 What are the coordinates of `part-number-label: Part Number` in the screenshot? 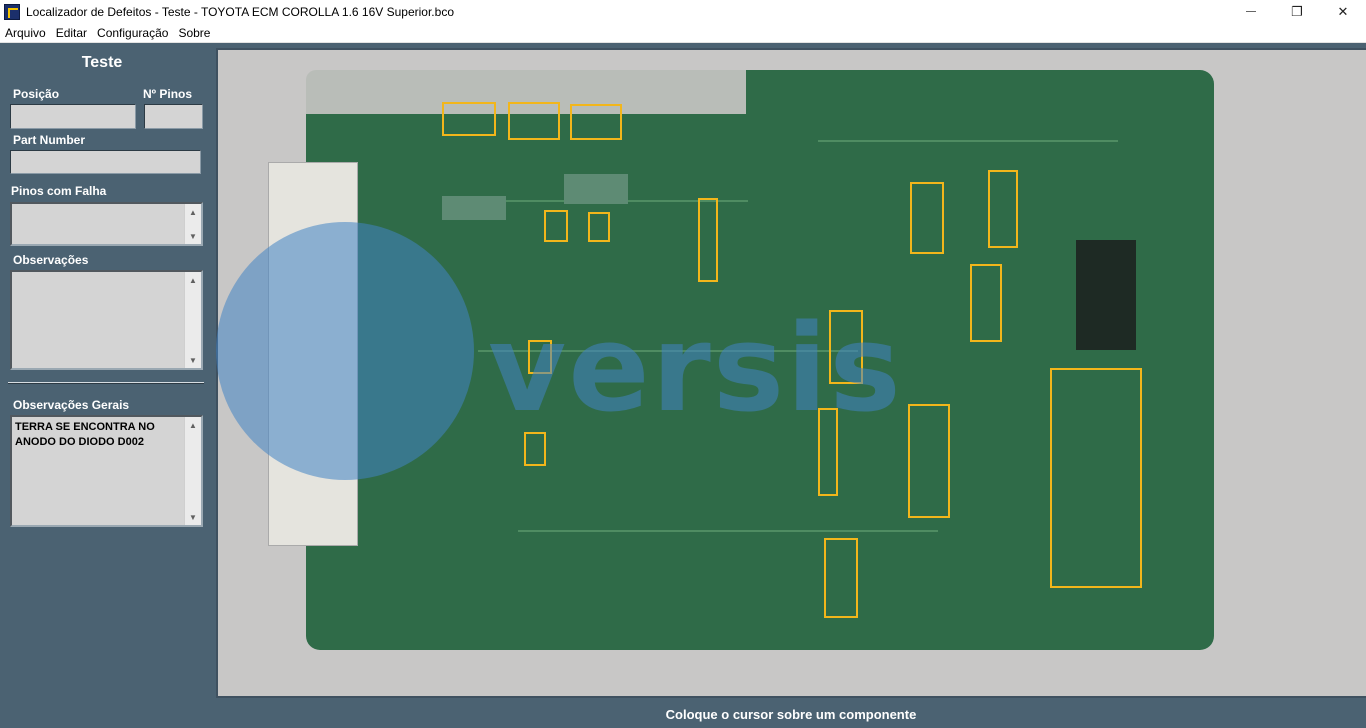 It's located at (49, 140).